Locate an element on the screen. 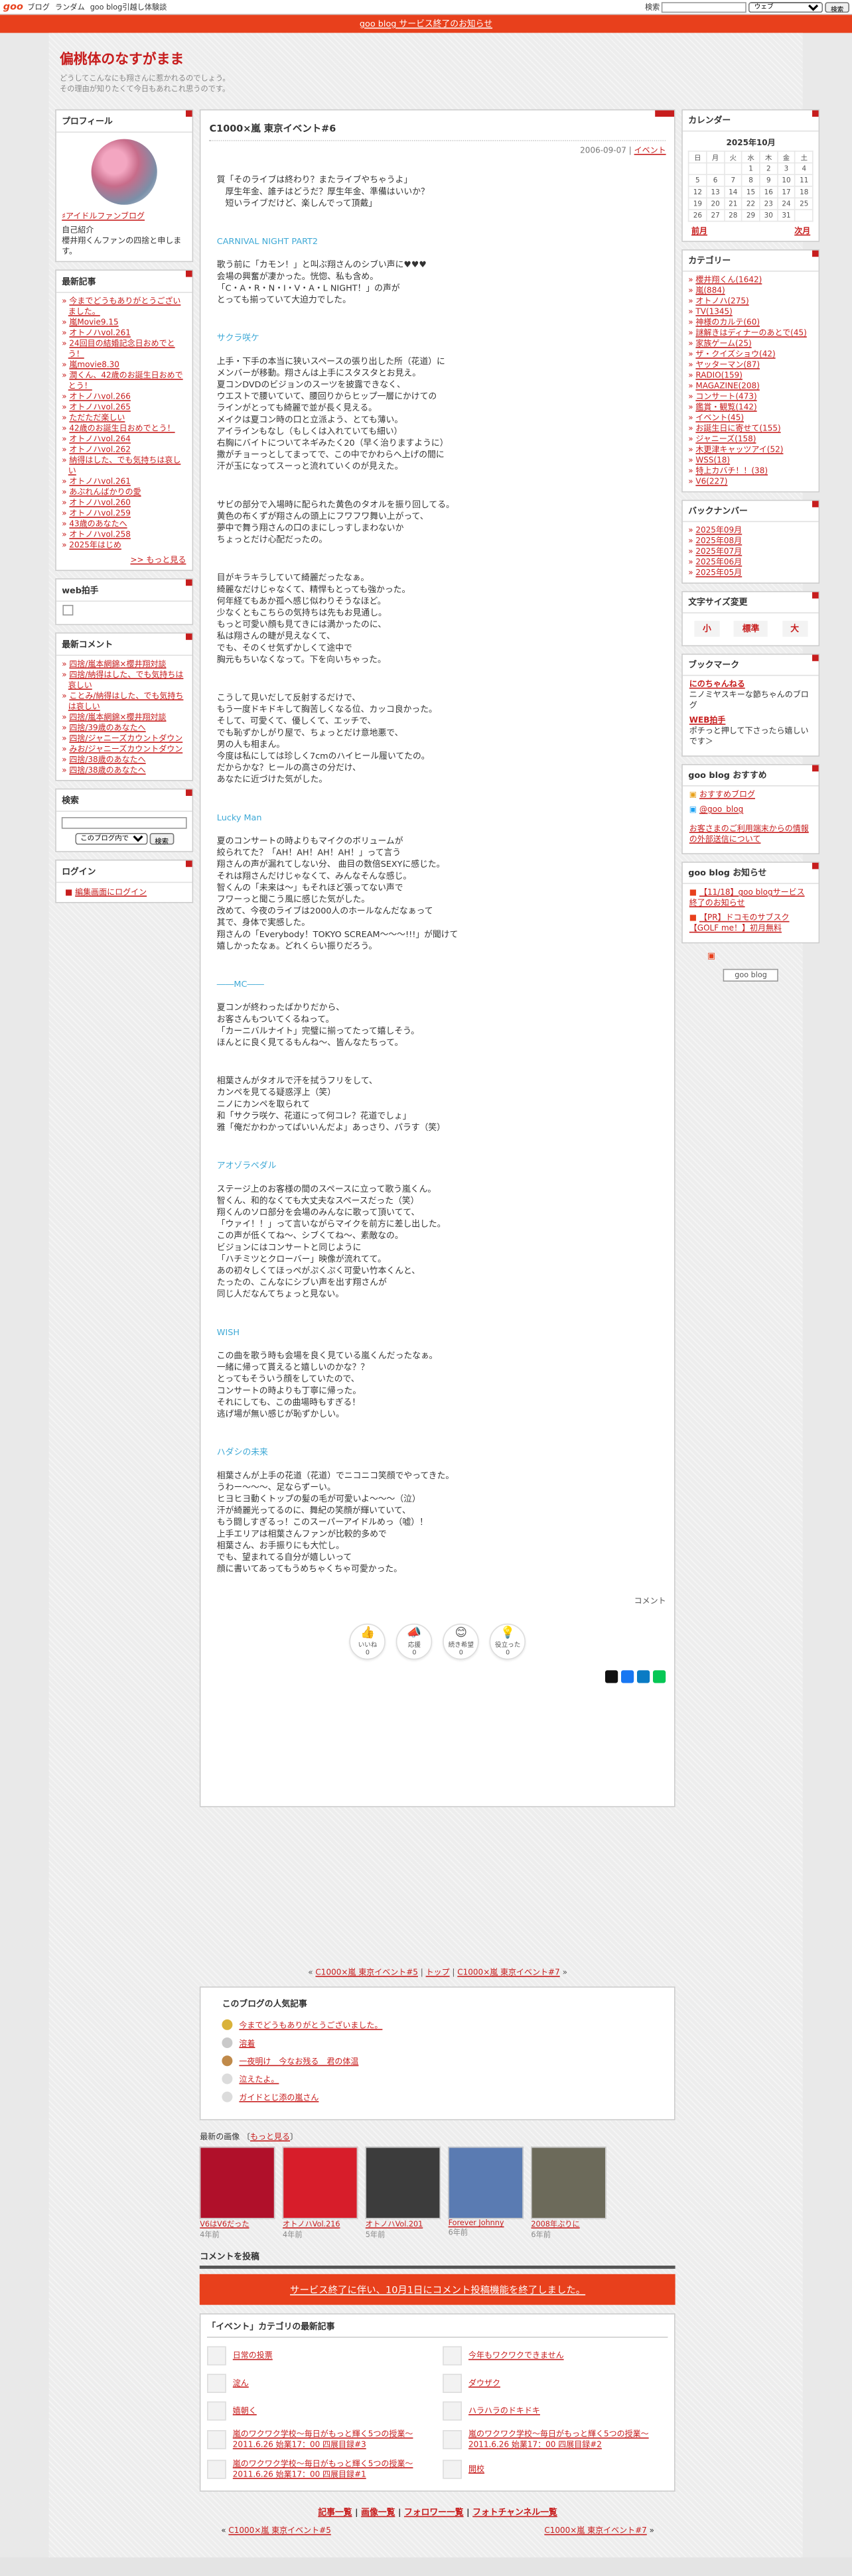 The height and width of the screenshot is (2576, 852). thumb-item: 2008年ぶりに 6年前 is located at coordinates (568, 2193).